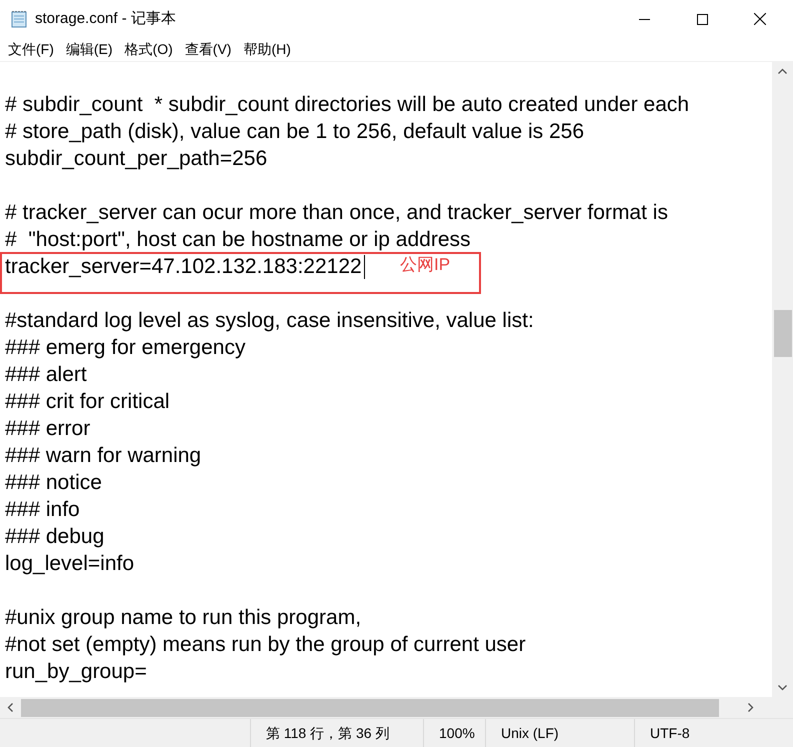  What do you see at coordinates (54, 536) in the screenshot?
I see `code-line: ### debug` at bounding box center [54, 536].